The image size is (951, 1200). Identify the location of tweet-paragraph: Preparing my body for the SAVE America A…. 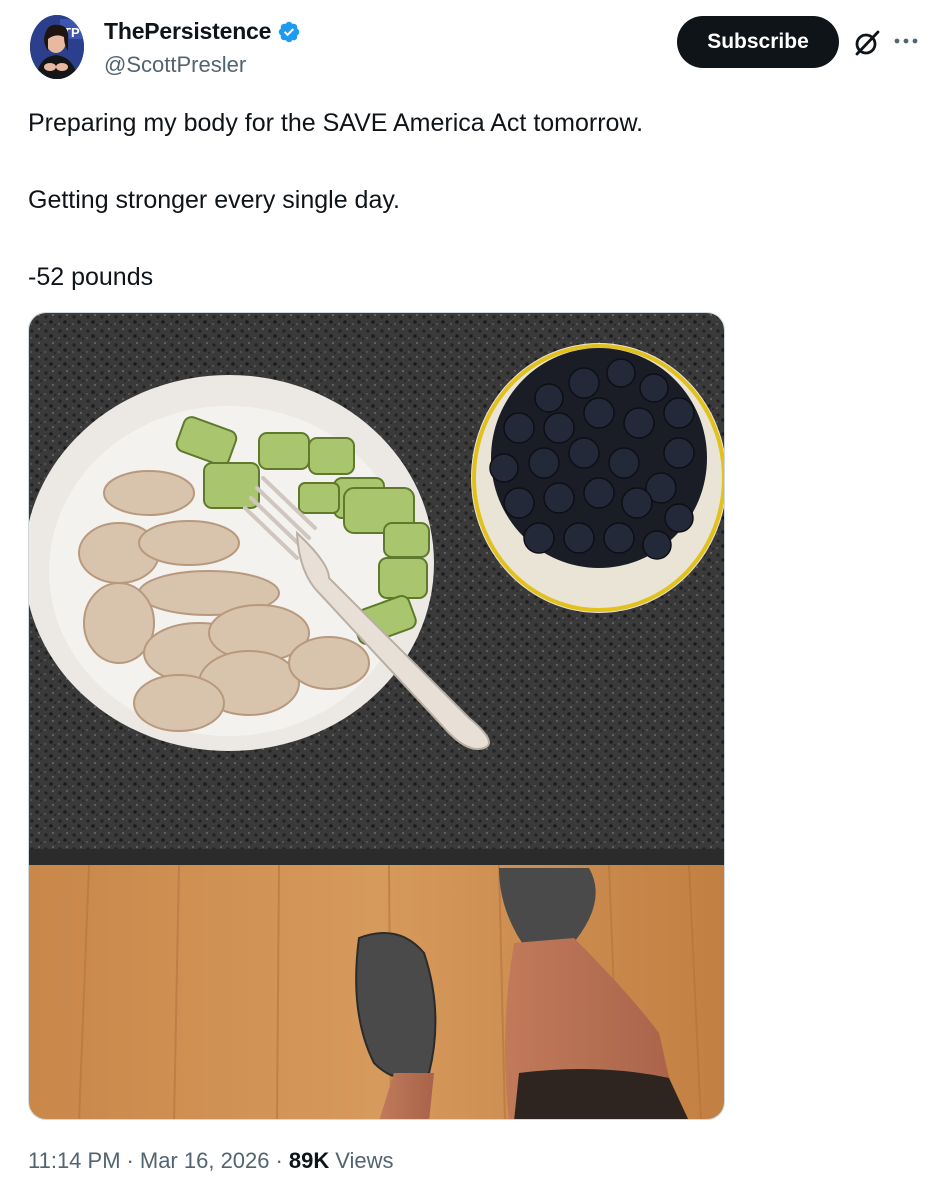
(336, 123).